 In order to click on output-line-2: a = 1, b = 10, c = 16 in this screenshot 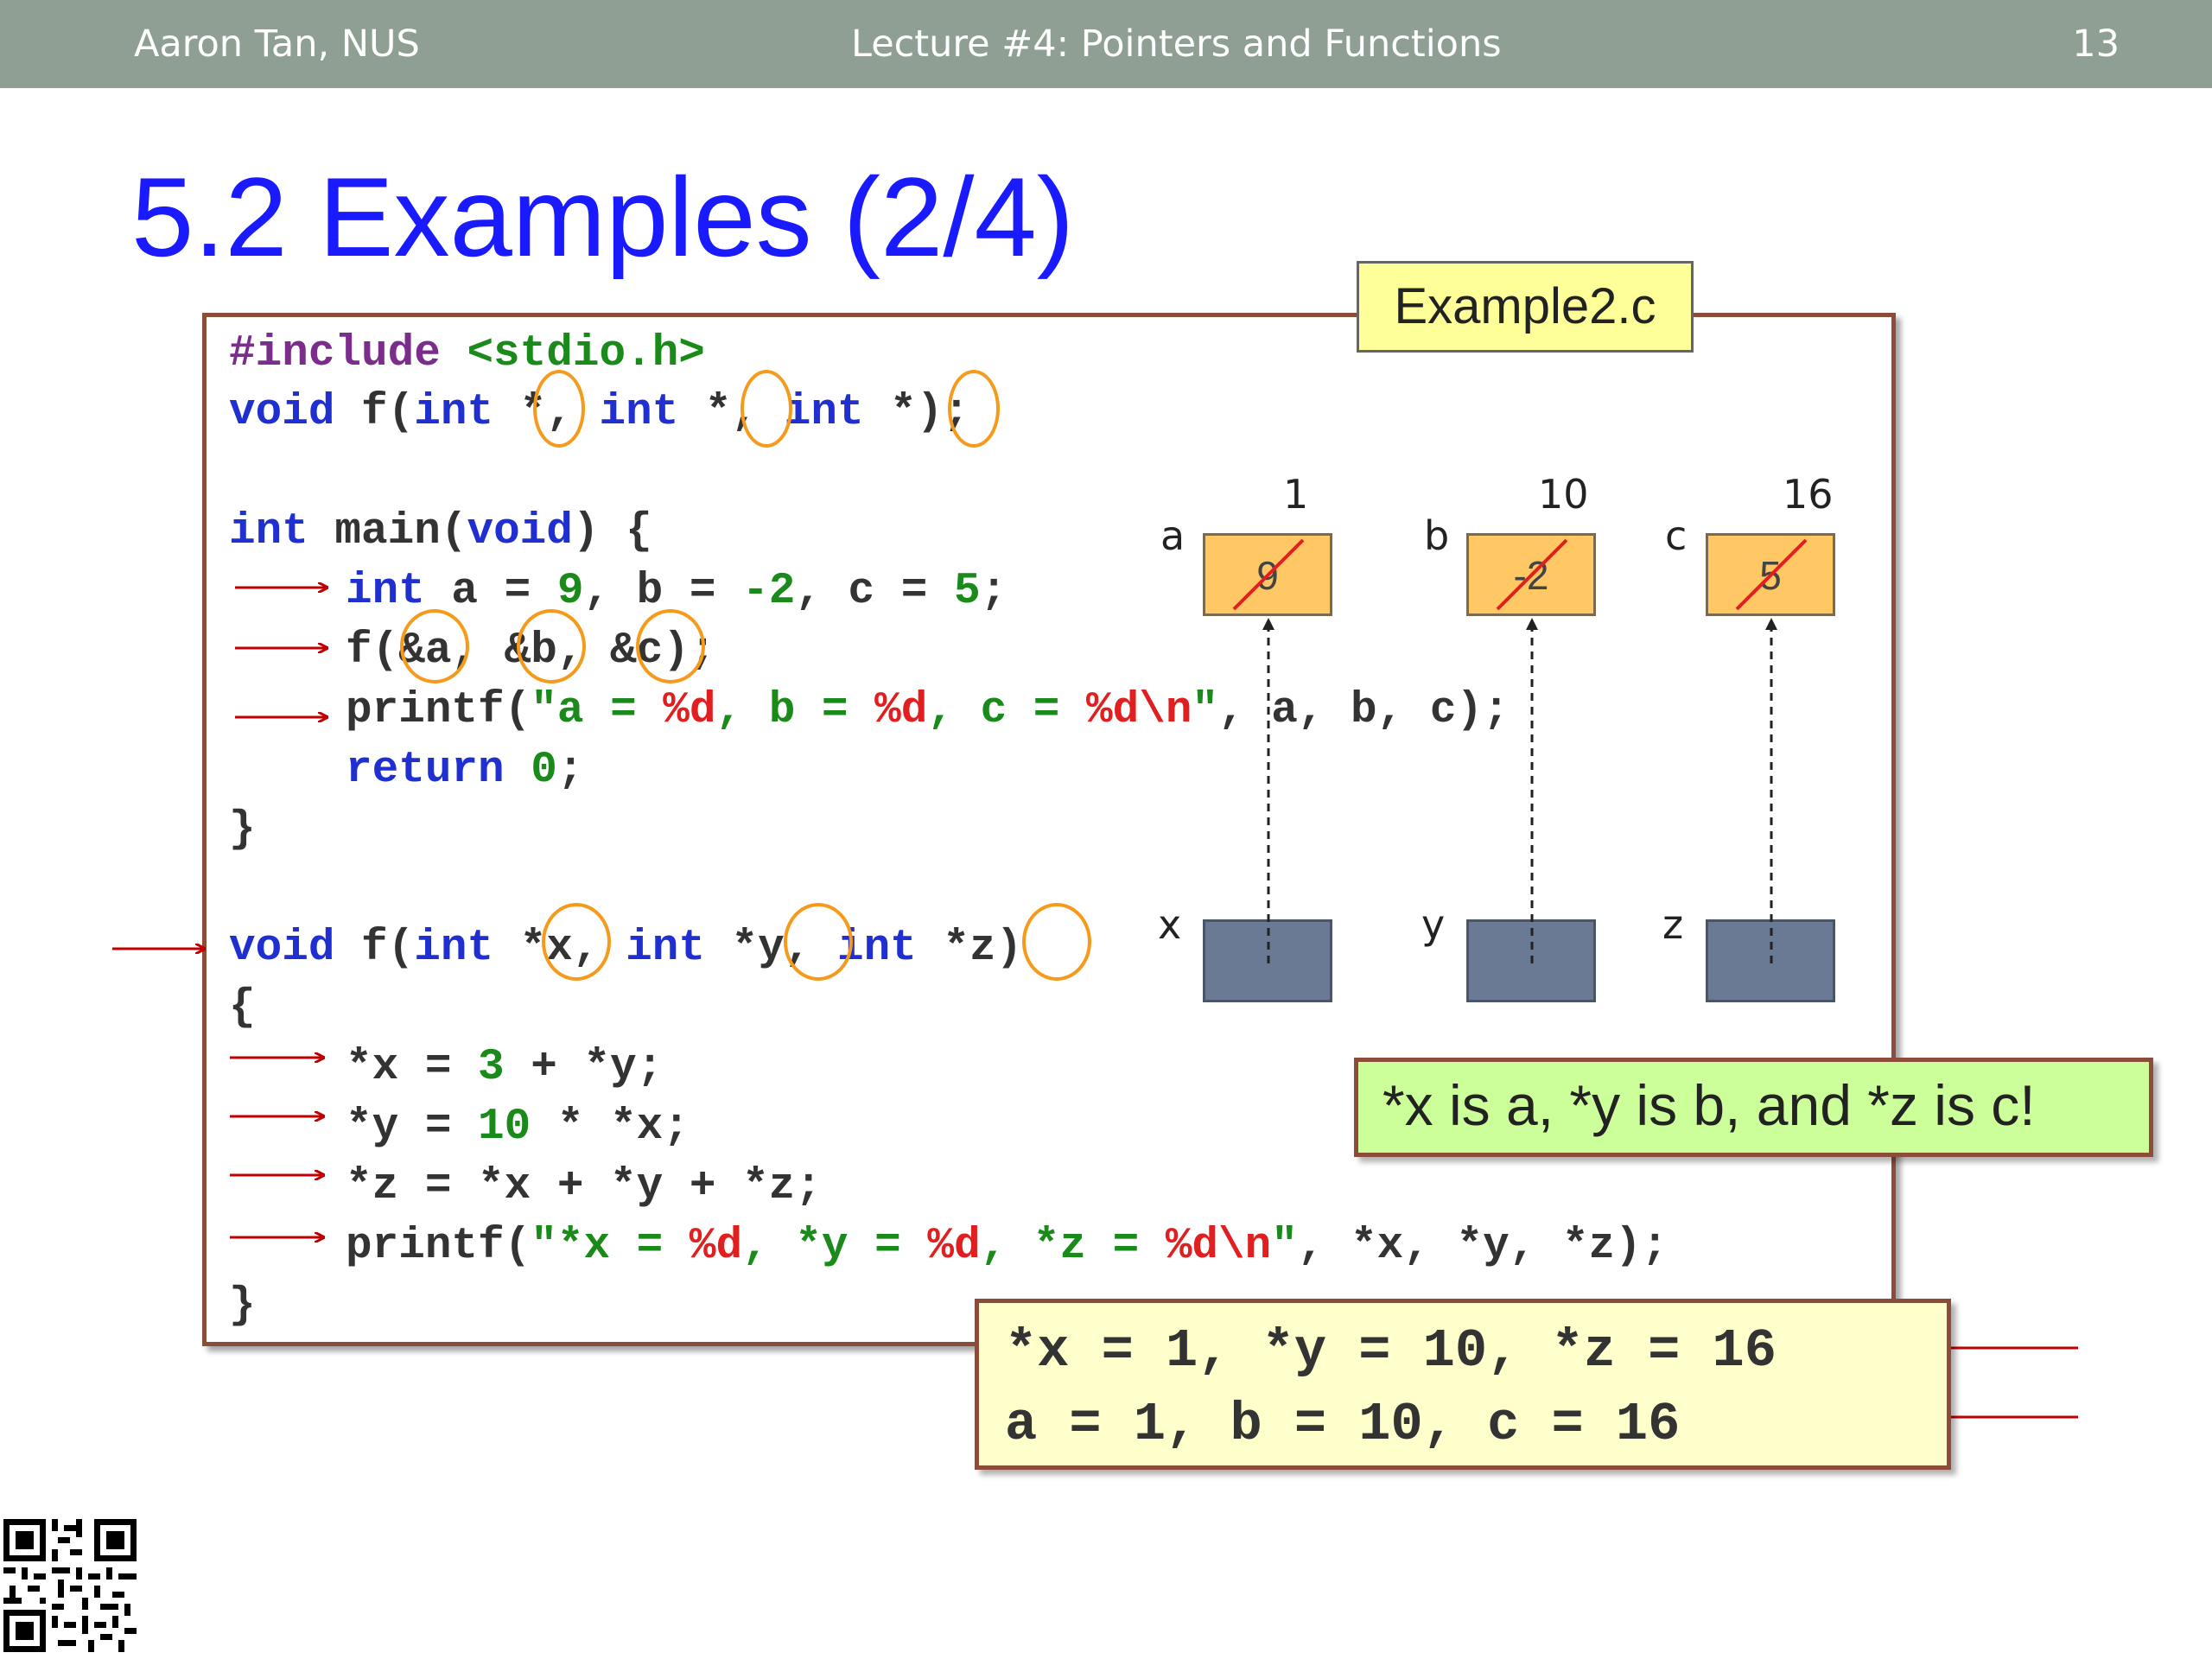, I will do `click(1343, 1424)`.